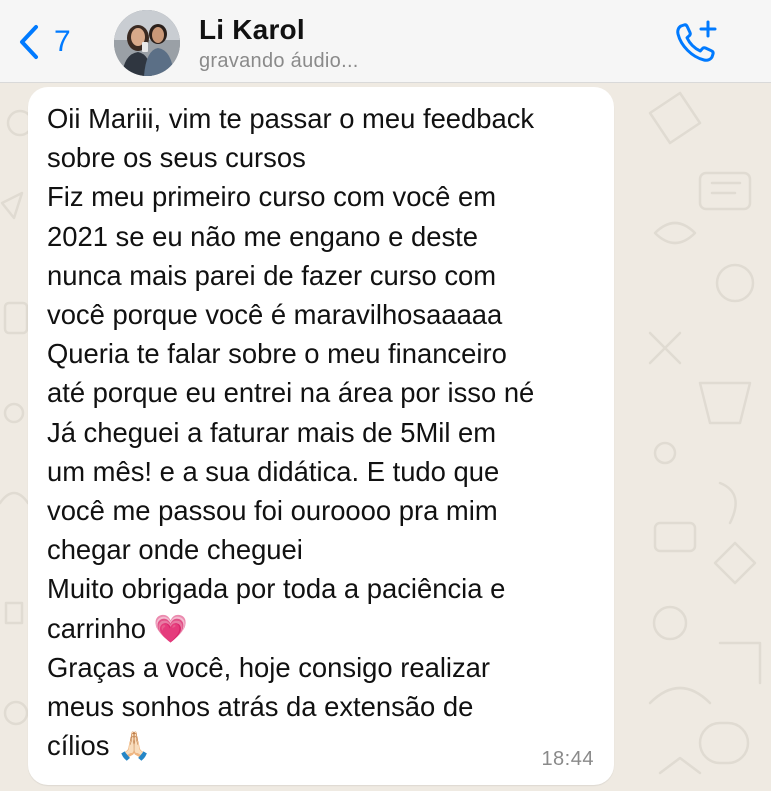 The height and width of the screenshot is (791, 771). Describe the element at coordinates (291, 393) in the screenshot. I see `message-line: até porque eu entrei na área por isso né` at that location.